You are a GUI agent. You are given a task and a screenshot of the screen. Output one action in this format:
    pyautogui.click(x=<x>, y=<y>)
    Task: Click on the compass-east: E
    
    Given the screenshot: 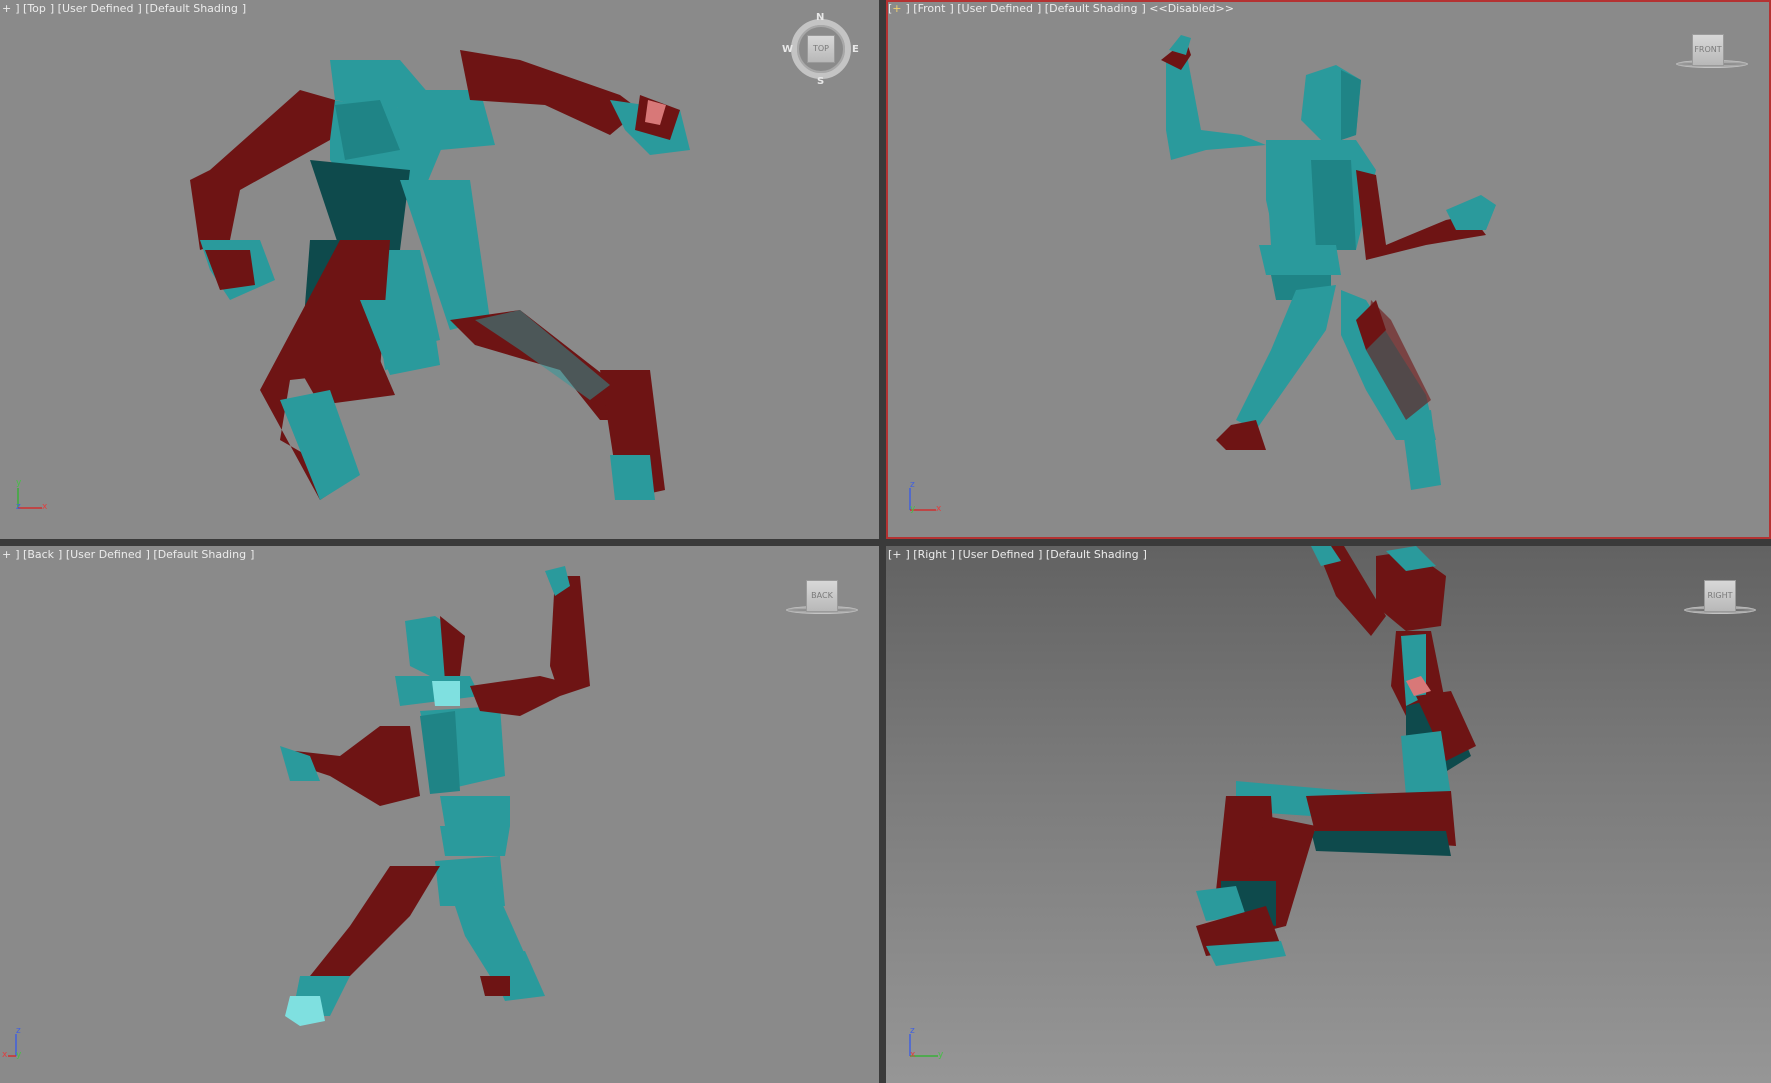 What is the action you would take?
    pyautogui.click(x=855, y=49)
    